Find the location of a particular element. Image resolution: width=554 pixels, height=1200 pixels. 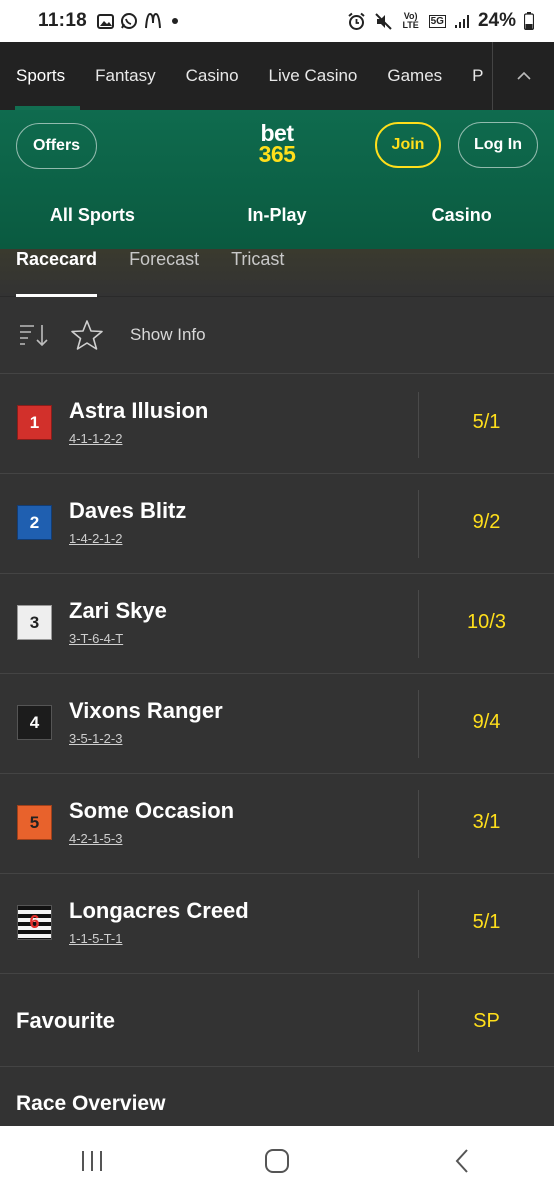

runner-name: Daves Blitz is located at coordinates (128, 510).